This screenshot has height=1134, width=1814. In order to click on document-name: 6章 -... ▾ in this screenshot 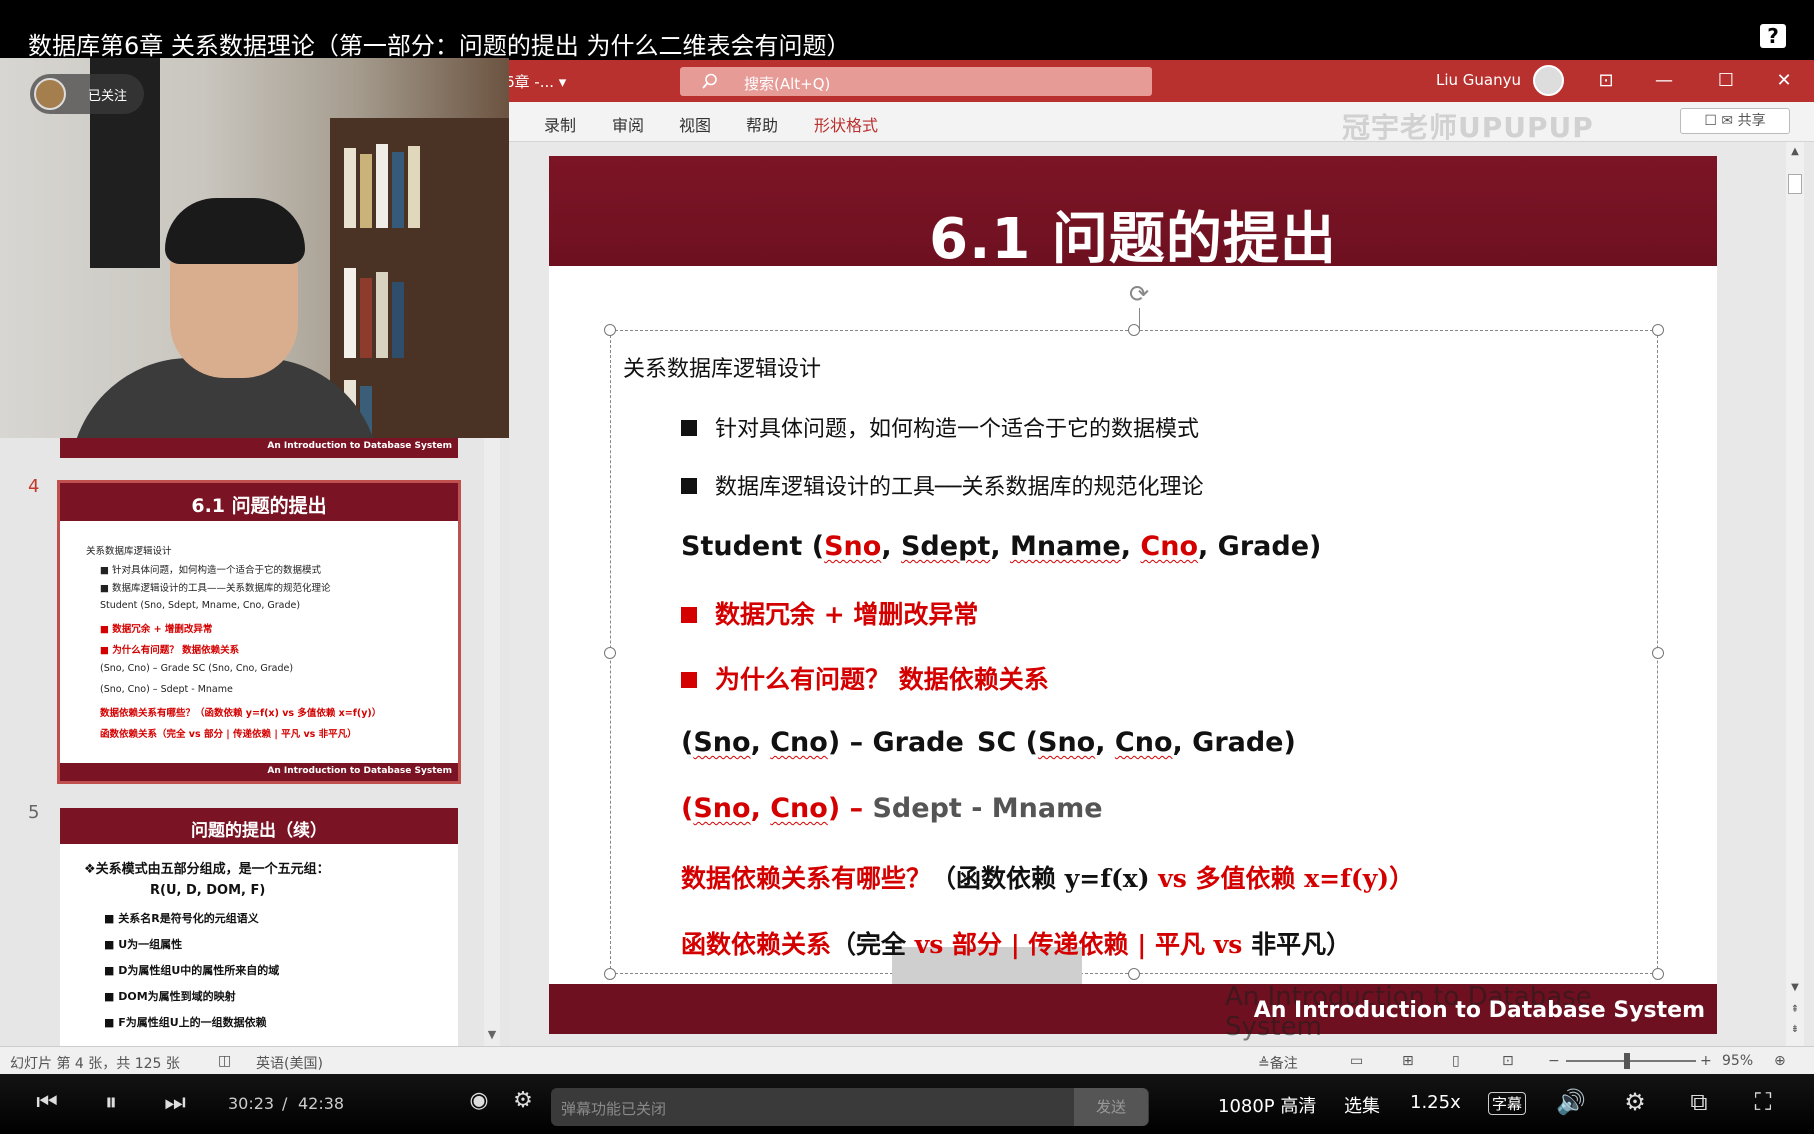, I will do `click(535, 81)`.